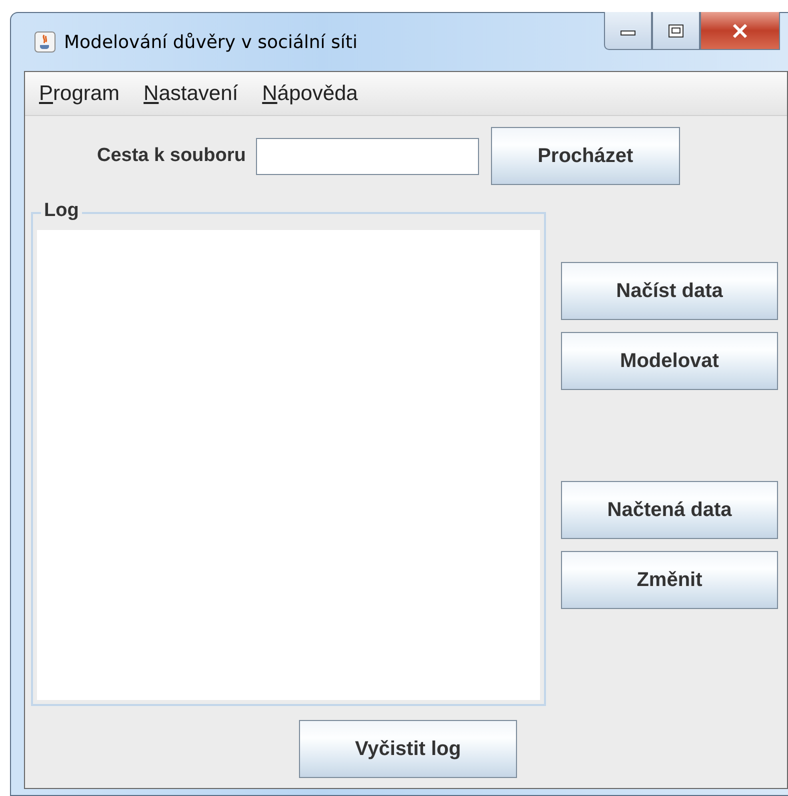 Image resolution: width=788 pixels, height=796 pixels. What do you see at coordinates (171, 156) in the screenshot?
I see `path-label: Cesta k souboru` at bounding box center [171, 156].